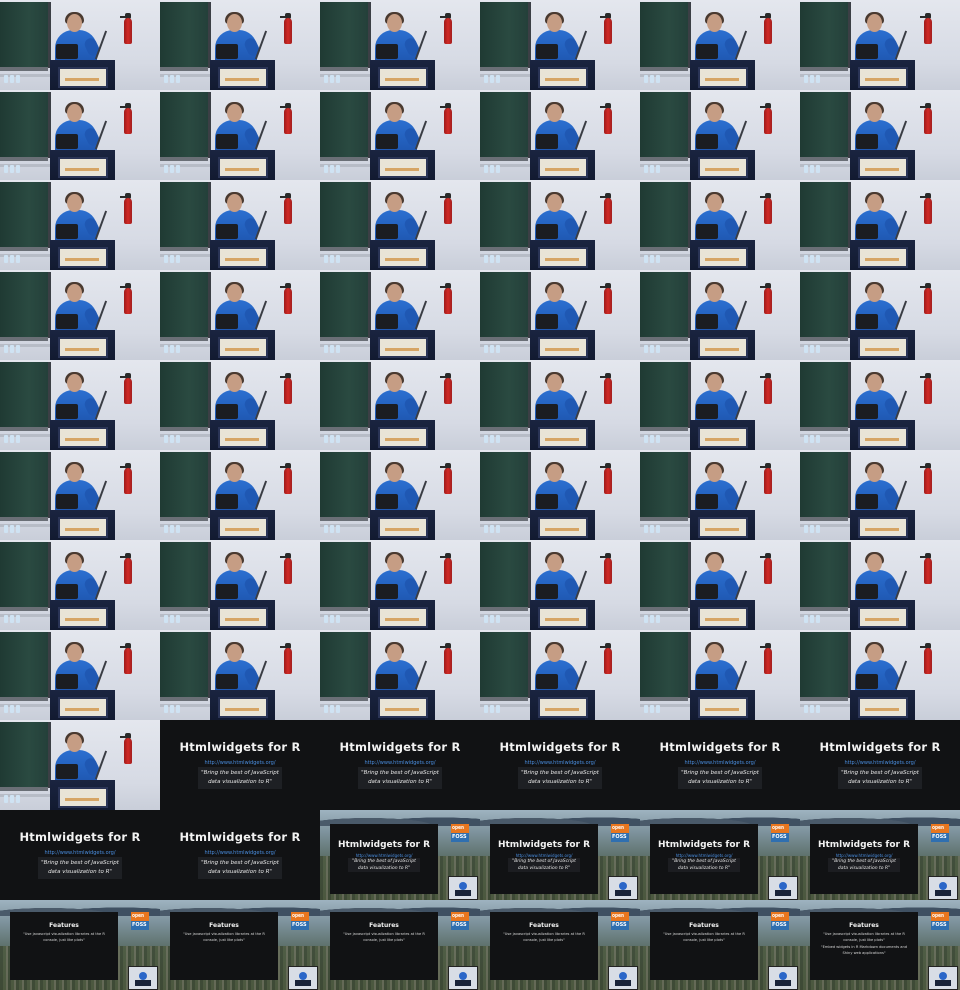 The image size is (960, 990). I want to click on logo-top-text: open, so click(938, 916).